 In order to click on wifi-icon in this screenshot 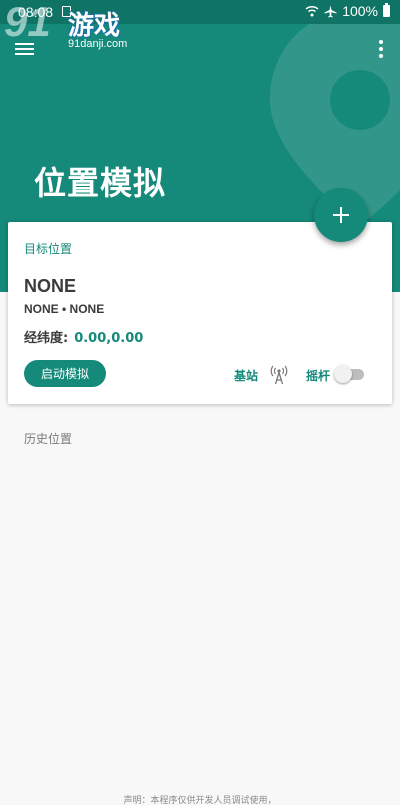, I will do `click(312, 11)`.